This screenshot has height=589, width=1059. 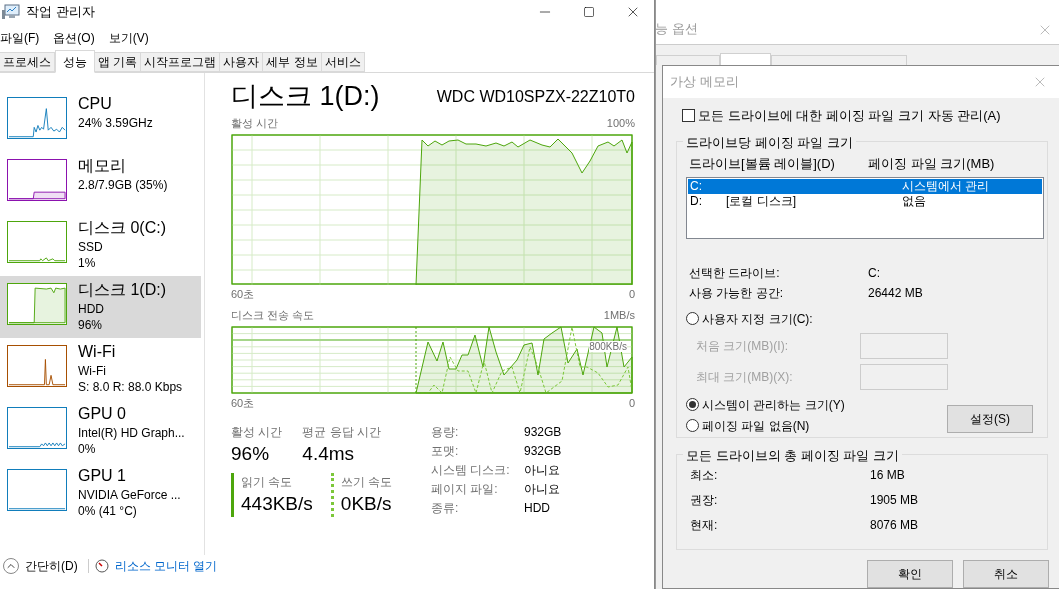 What do you see at coordinates (757, 319) in the screenshot?
I see `radio-label: 사용자 지정 크기(C):` at bounding box center [757, 319].